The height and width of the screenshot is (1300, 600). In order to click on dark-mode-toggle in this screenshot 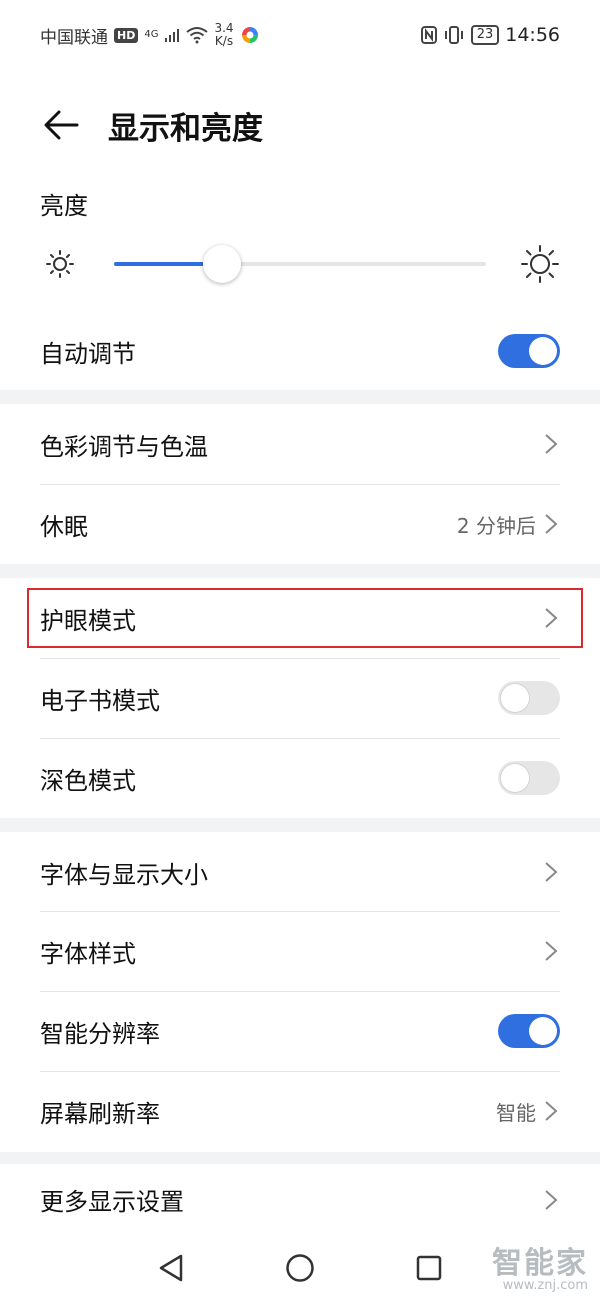, I will do `click(529, 778)`.